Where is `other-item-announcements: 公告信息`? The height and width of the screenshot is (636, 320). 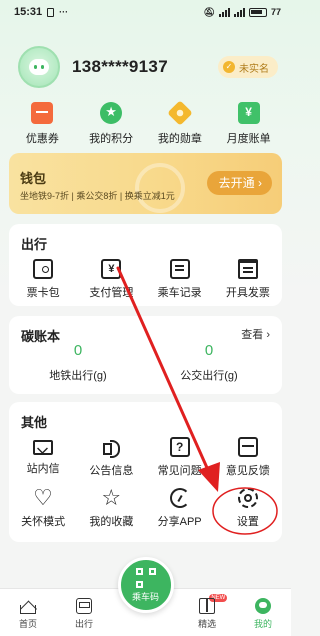 other-item-announcements: 公告信息 is located at coordinates (111, 457).